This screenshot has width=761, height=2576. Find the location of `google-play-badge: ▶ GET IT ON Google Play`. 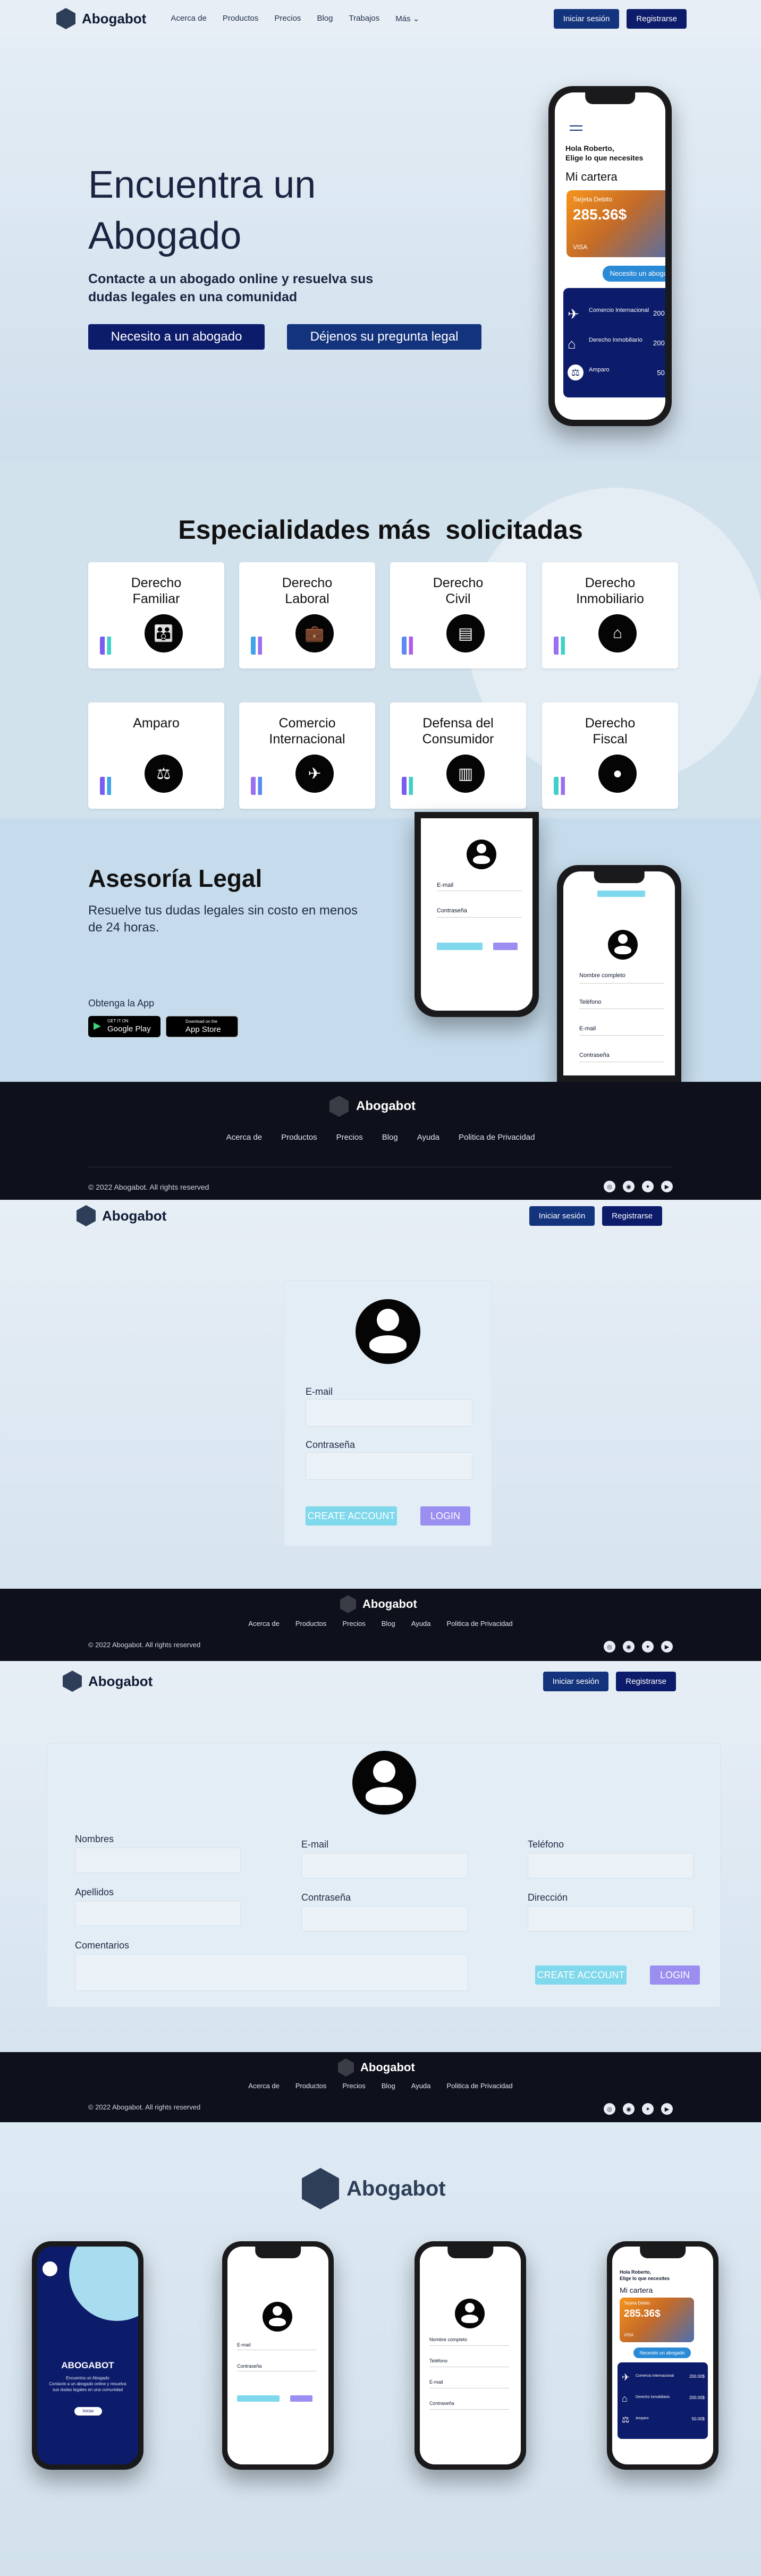

google-play-badge: ▶ GET IT ON Google Play is located at coordinates (124, 1026).